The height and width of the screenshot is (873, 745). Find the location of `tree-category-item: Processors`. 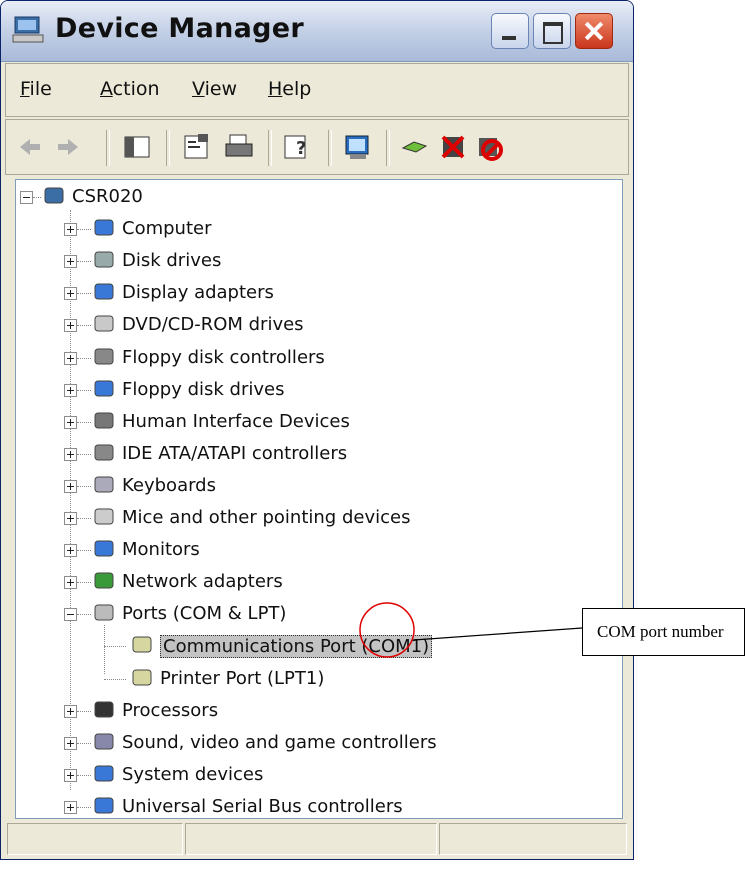

tree-category-item: Processors is located at coordinates (316, 711).